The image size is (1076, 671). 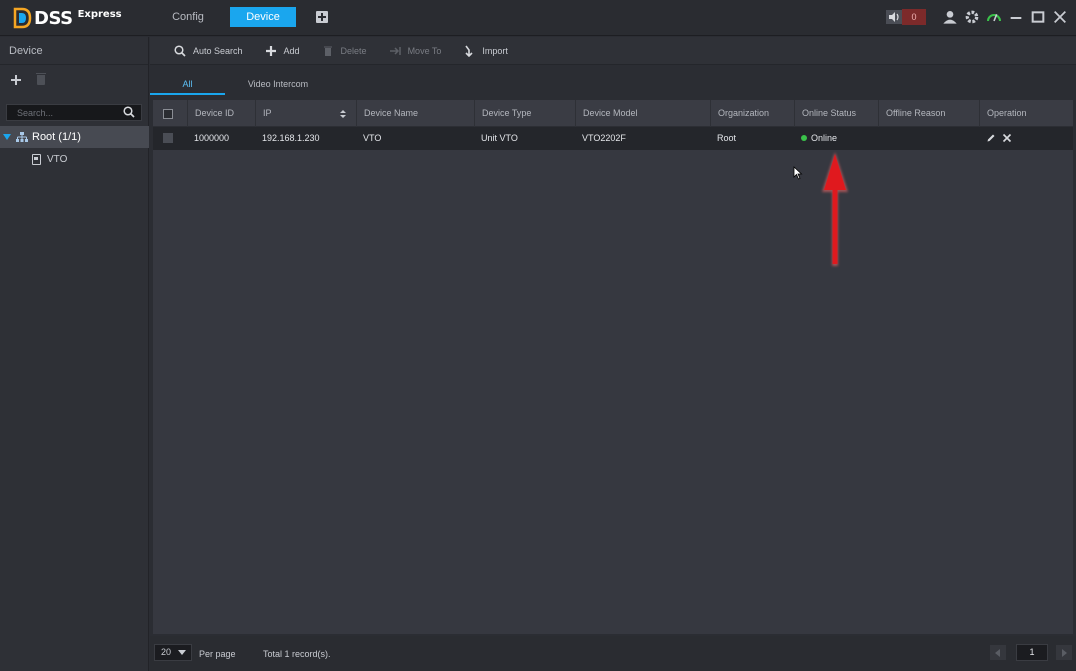 I want to click on cell-ip: 192.168.1.230, so click(x=291, y=138).